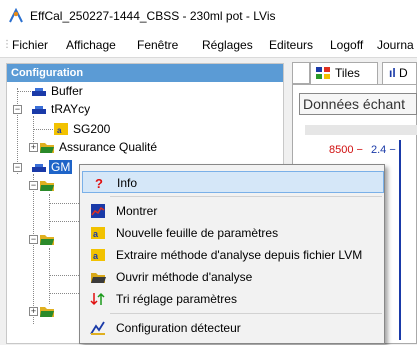  Describe the element at coordinates (33, 147) in the screenshot. I see `expand-assurance-icon: +` at that location.